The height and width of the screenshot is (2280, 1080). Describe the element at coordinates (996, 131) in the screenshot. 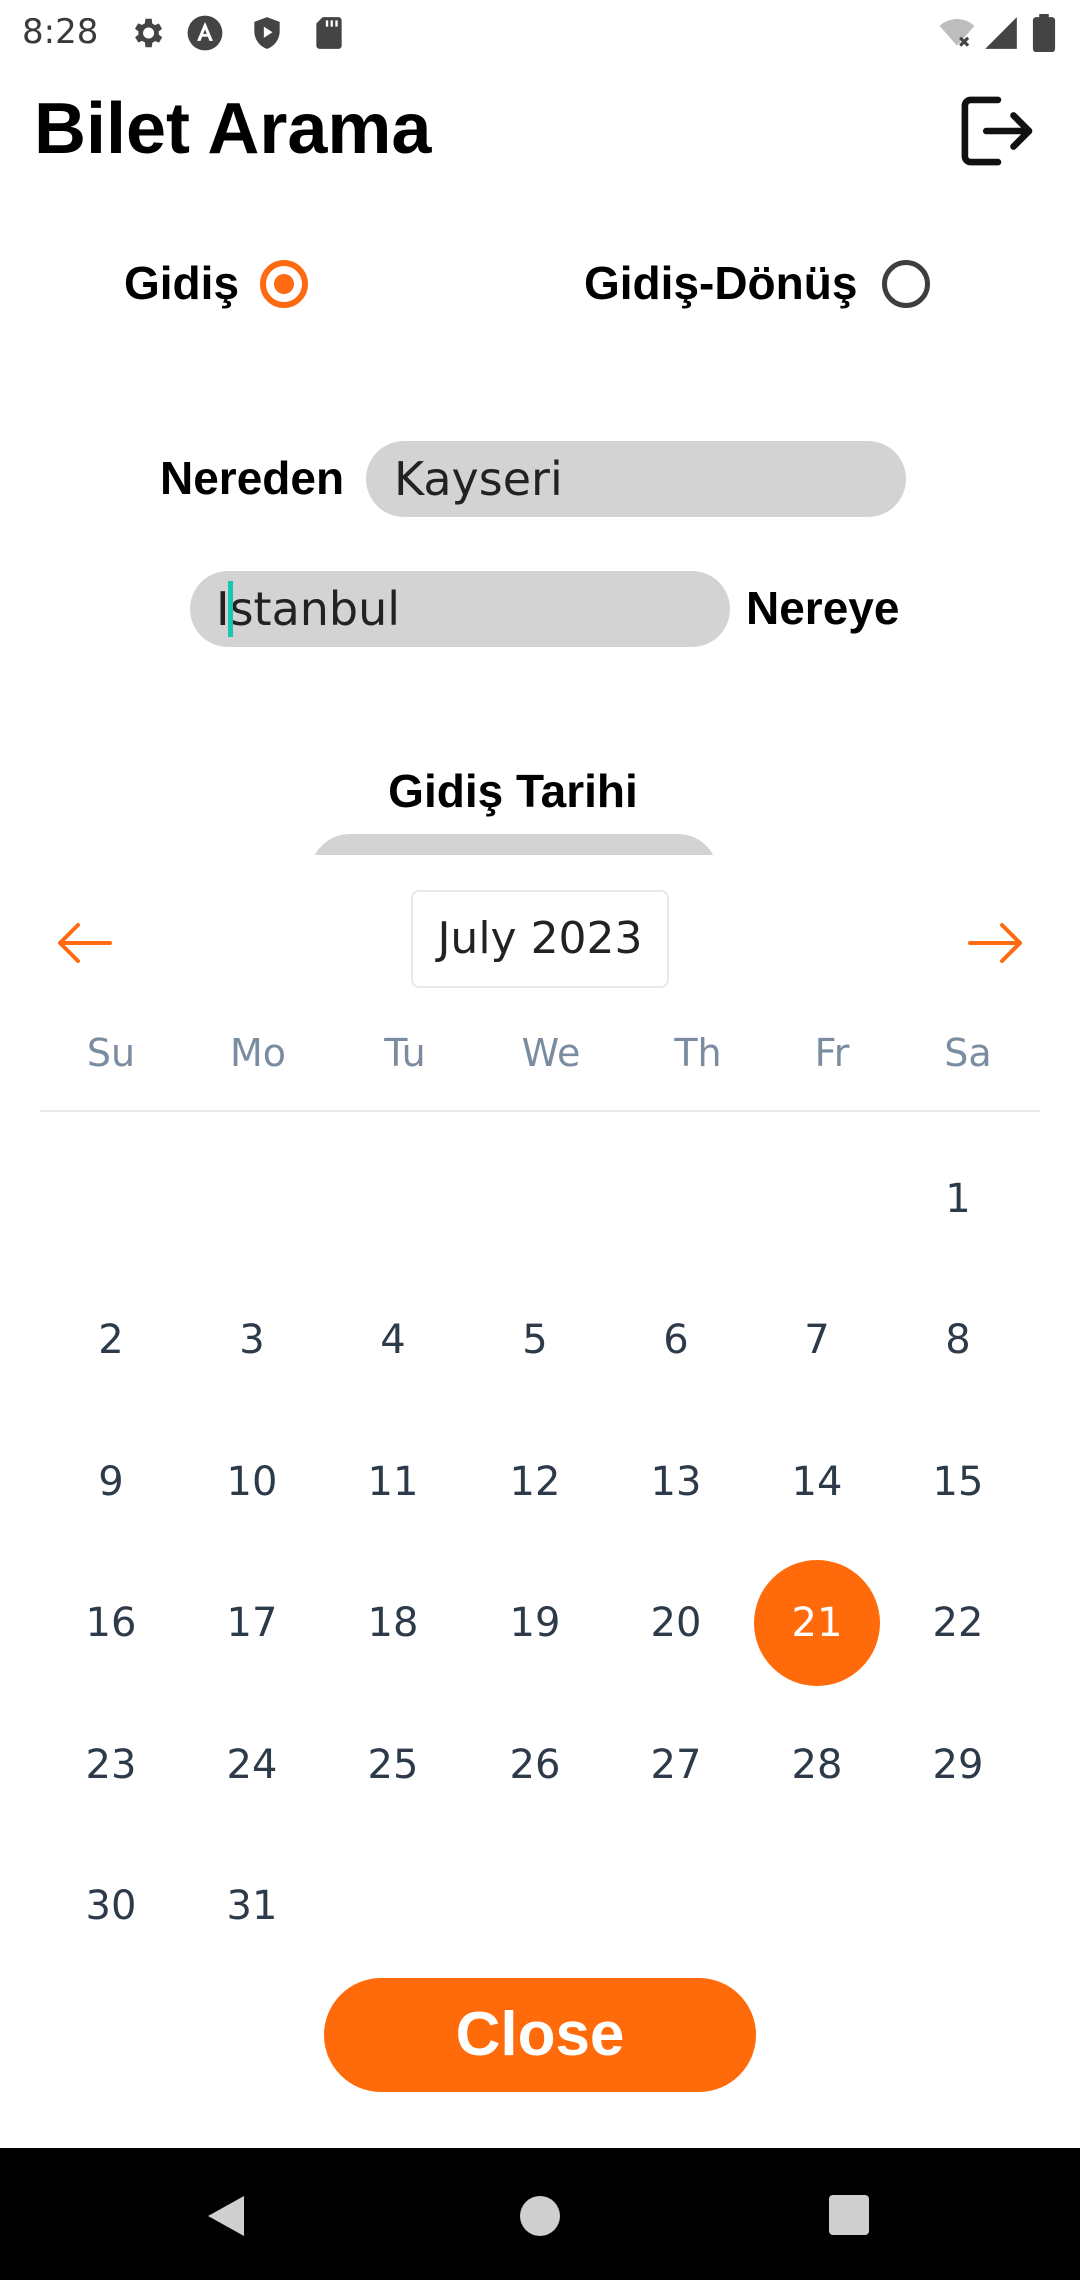

I see `logout-icon` at that location.